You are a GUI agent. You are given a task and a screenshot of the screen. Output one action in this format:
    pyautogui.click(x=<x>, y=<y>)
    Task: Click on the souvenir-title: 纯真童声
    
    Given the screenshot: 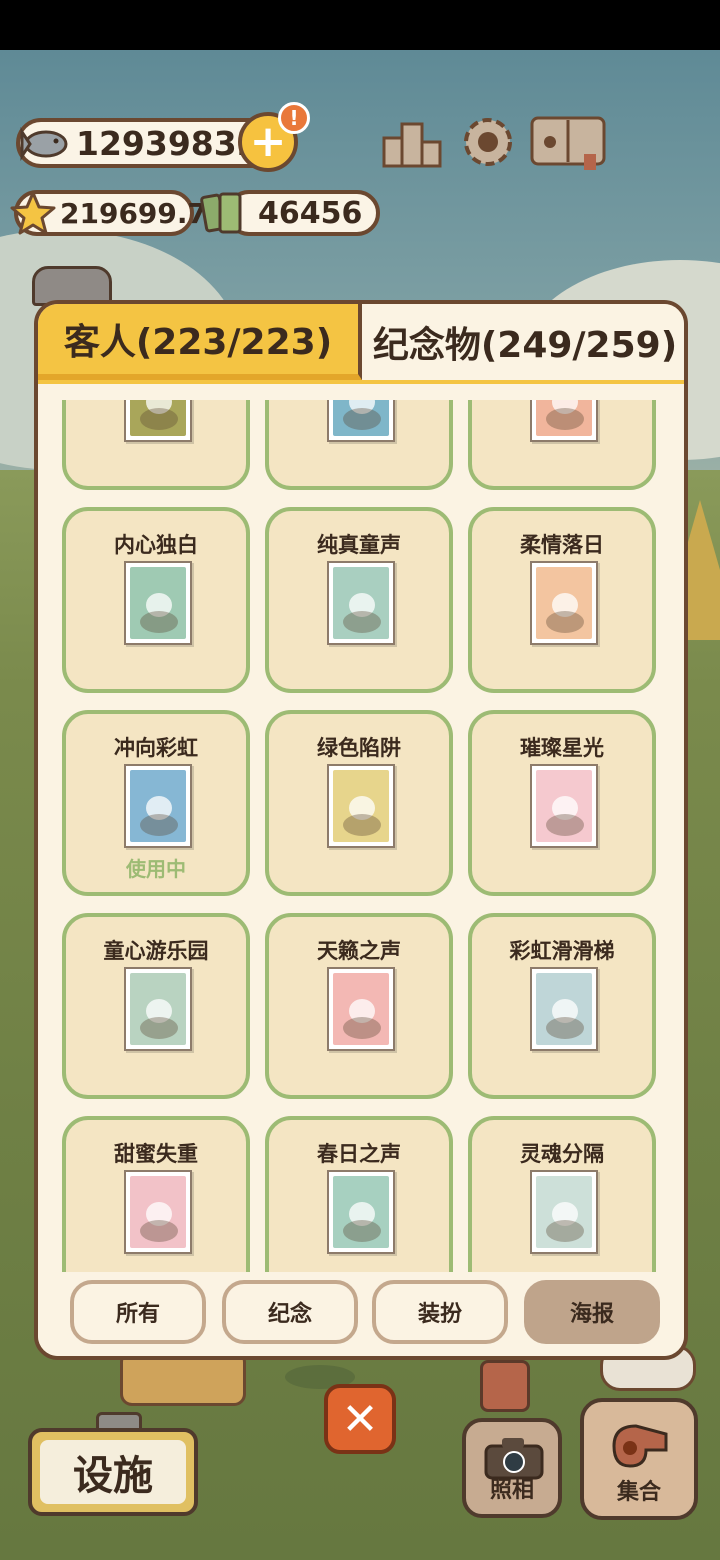 What is the action you would take?
    pyautogui.click(x=359, y=545)
    